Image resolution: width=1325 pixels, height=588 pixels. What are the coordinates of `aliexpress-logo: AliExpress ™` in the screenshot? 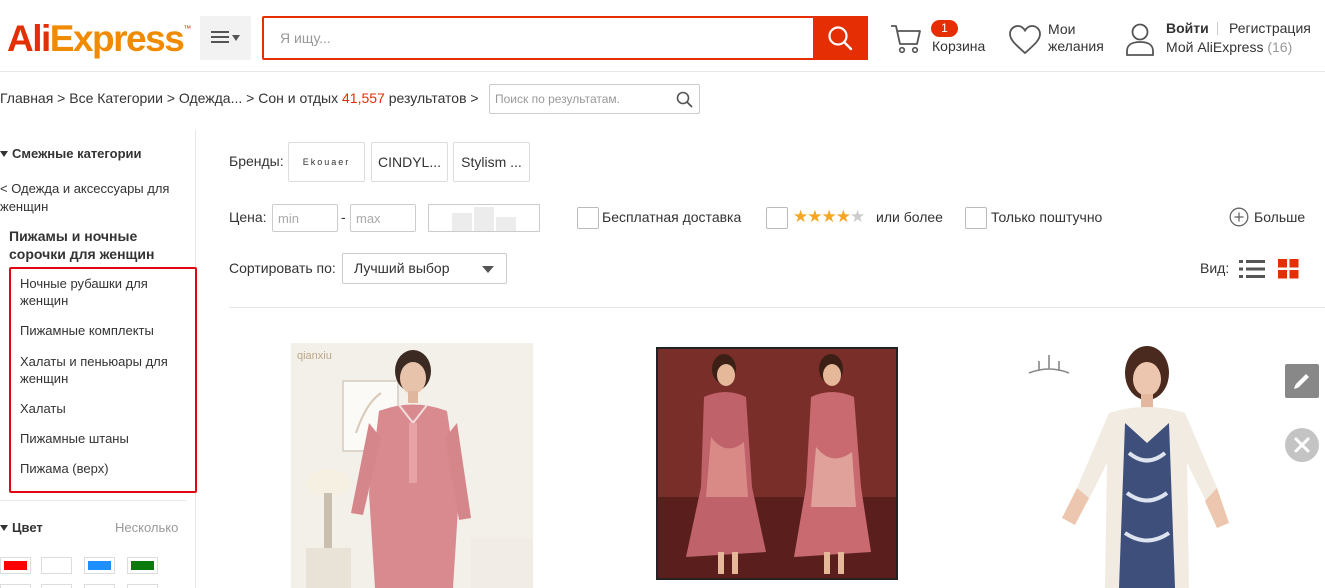 It's located at (99, 39).